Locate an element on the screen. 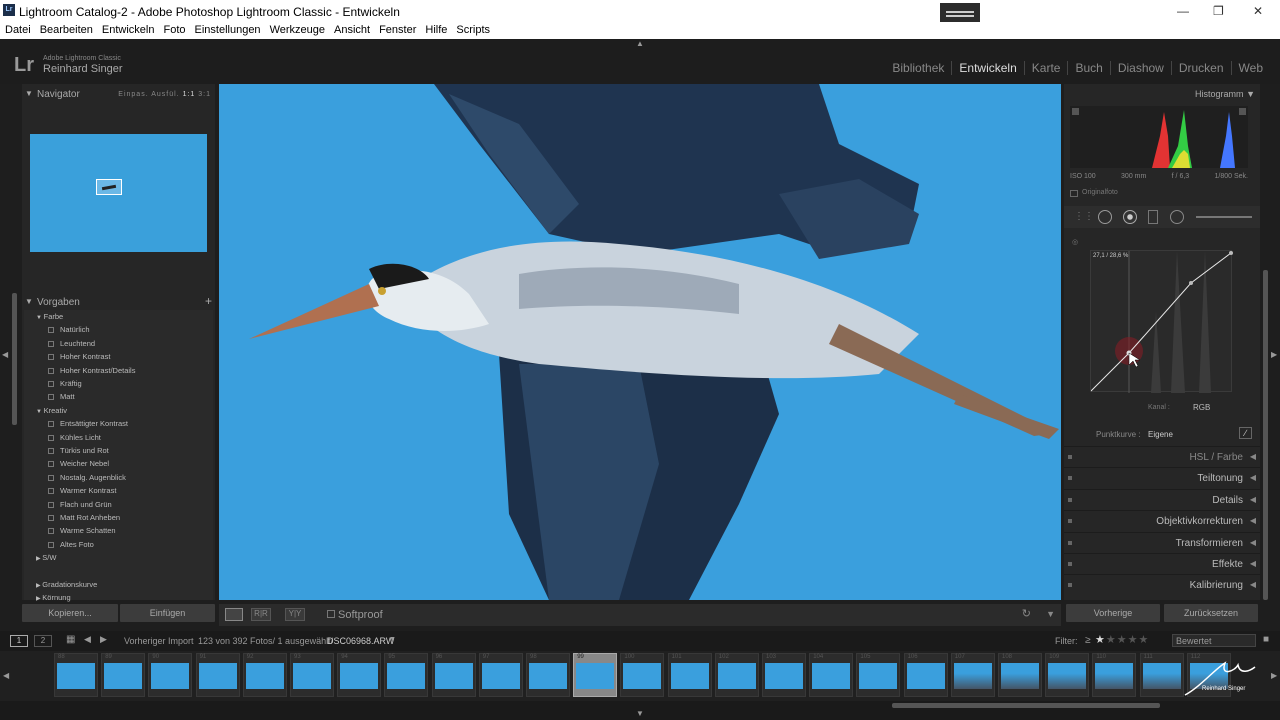  filmstrip-thumbnail: 101 is located at coordinates (689, 675).